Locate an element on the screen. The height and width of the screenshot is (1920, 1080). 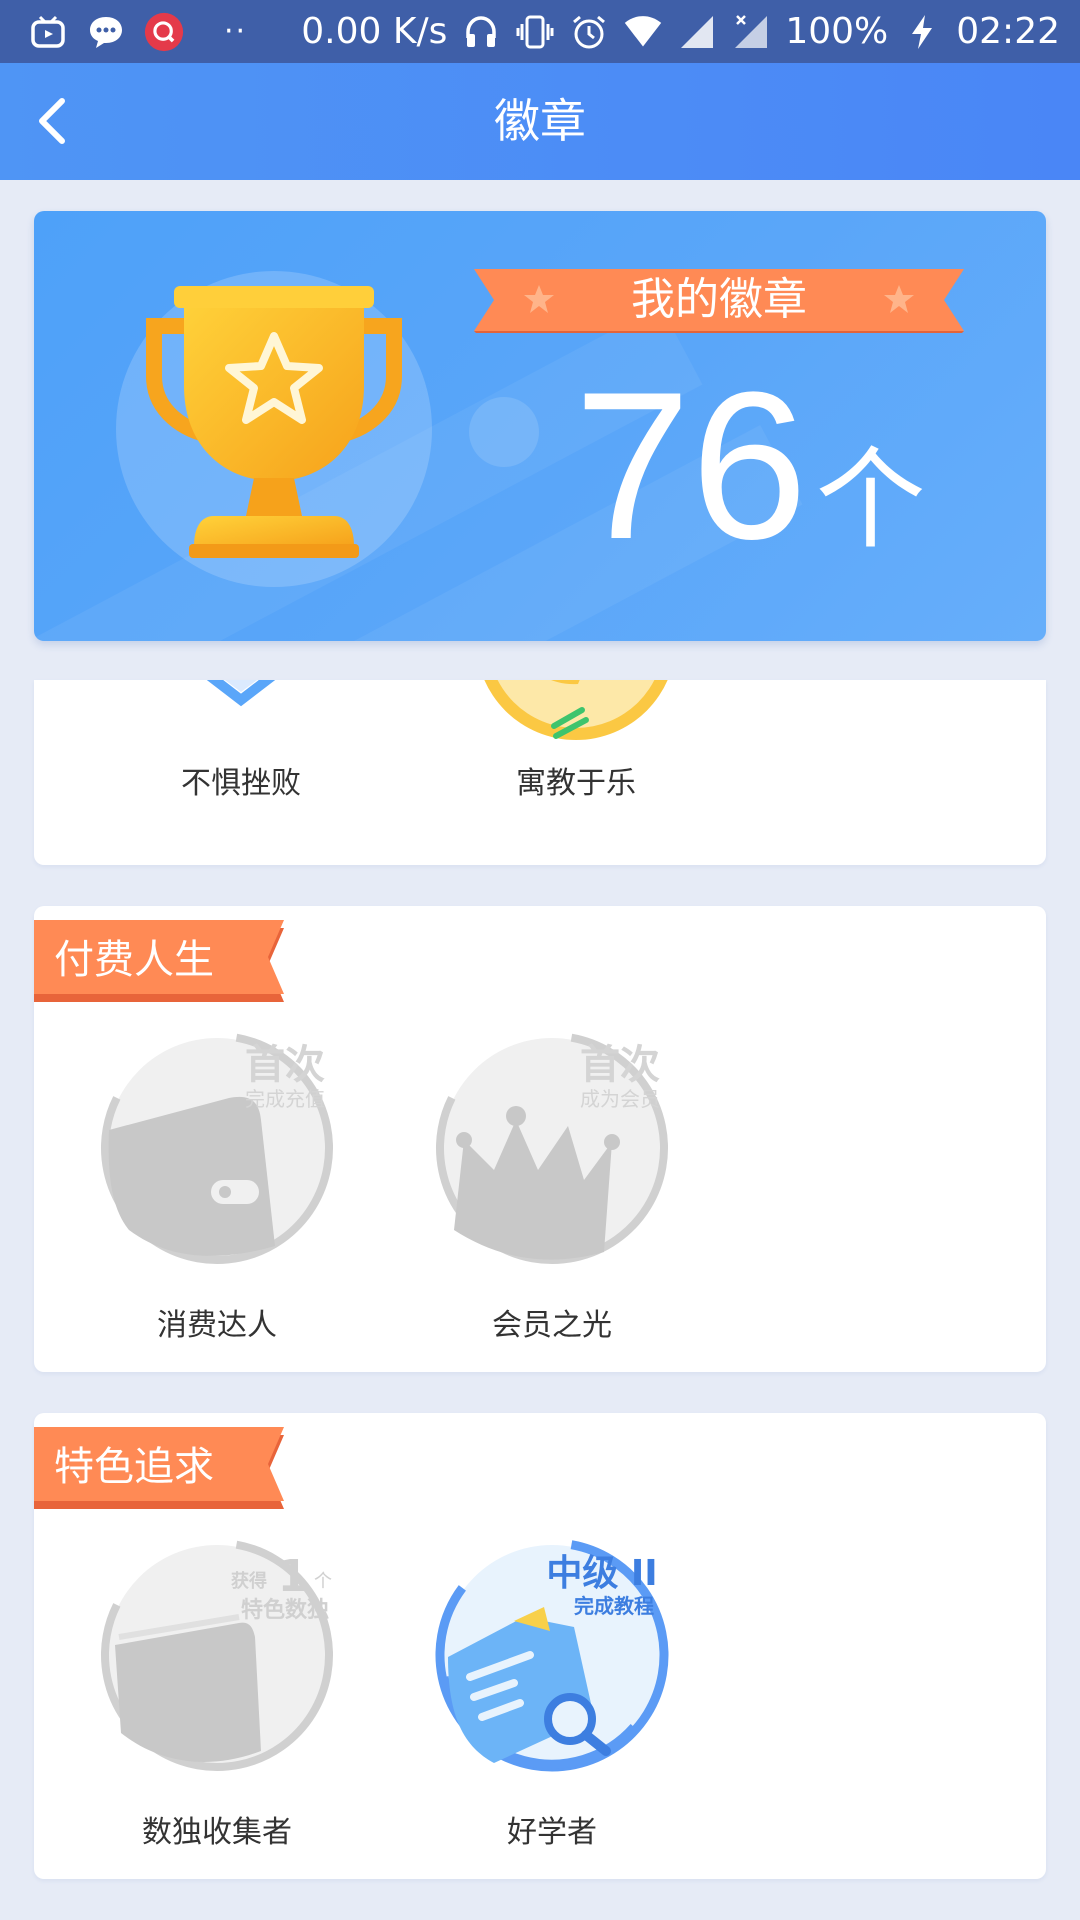
search-app-icon is located at coordinates (164, 32).